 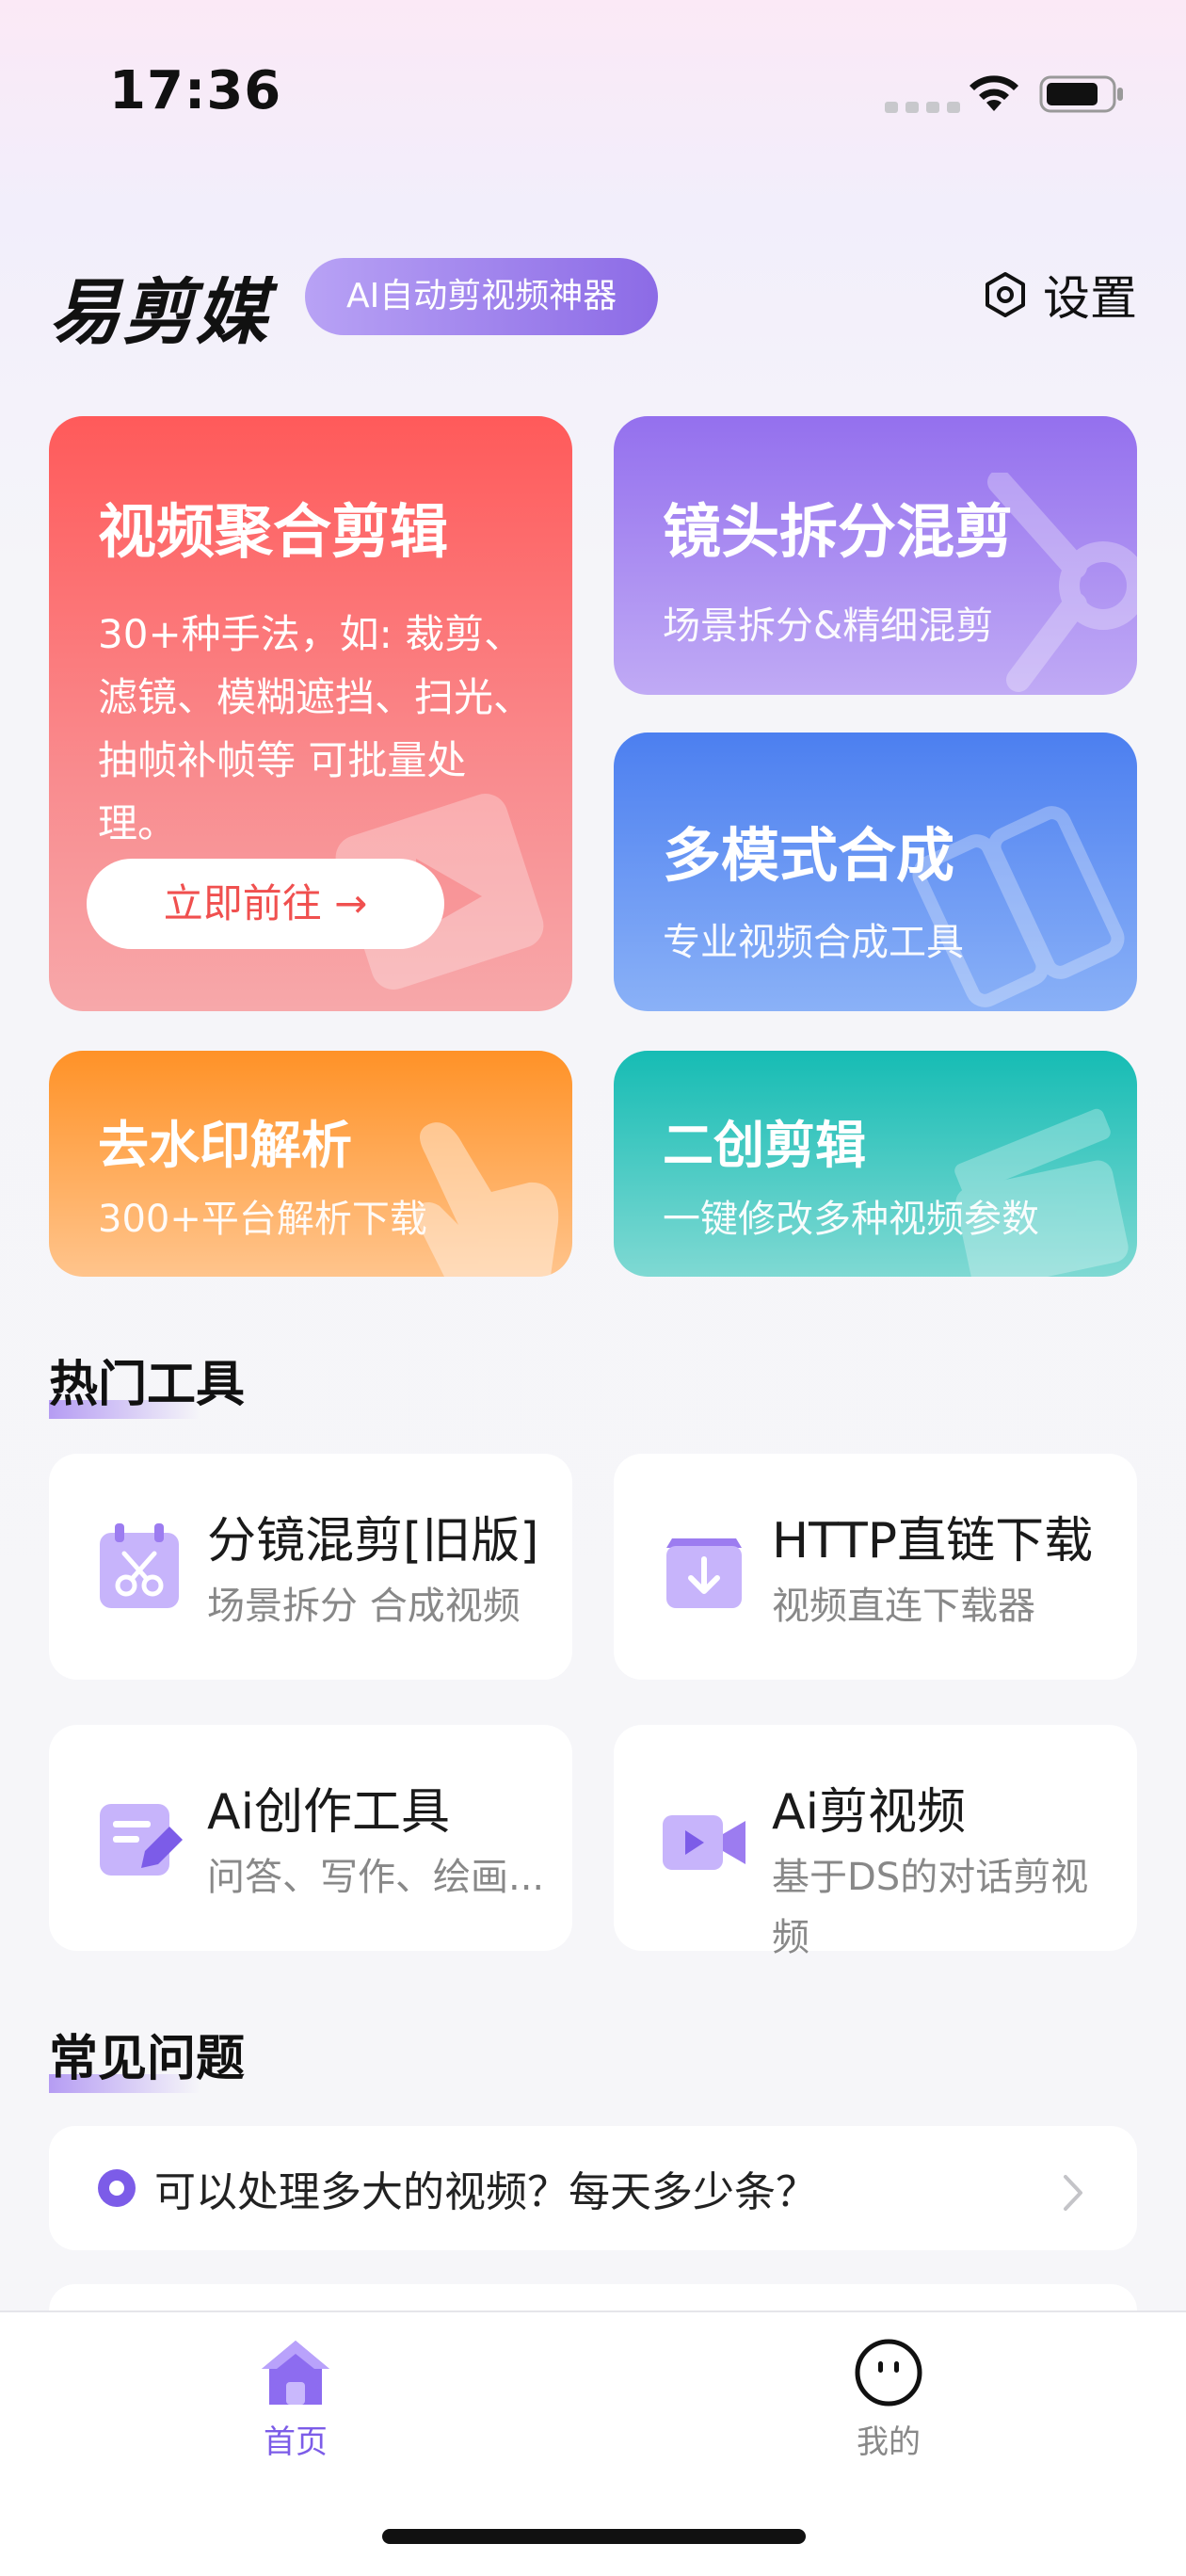 What do you see at coordinates (485, 2192) in the screenshot?
I see `faq-question: 可以处理多大的视频？每天多少条？` at bounding box center [485, 2192].